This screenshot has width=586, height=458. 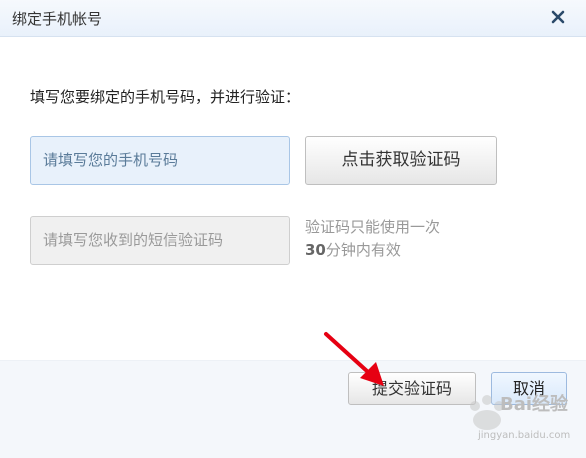 I want to click on red-arrow-icon, so click(x=354, y=359).